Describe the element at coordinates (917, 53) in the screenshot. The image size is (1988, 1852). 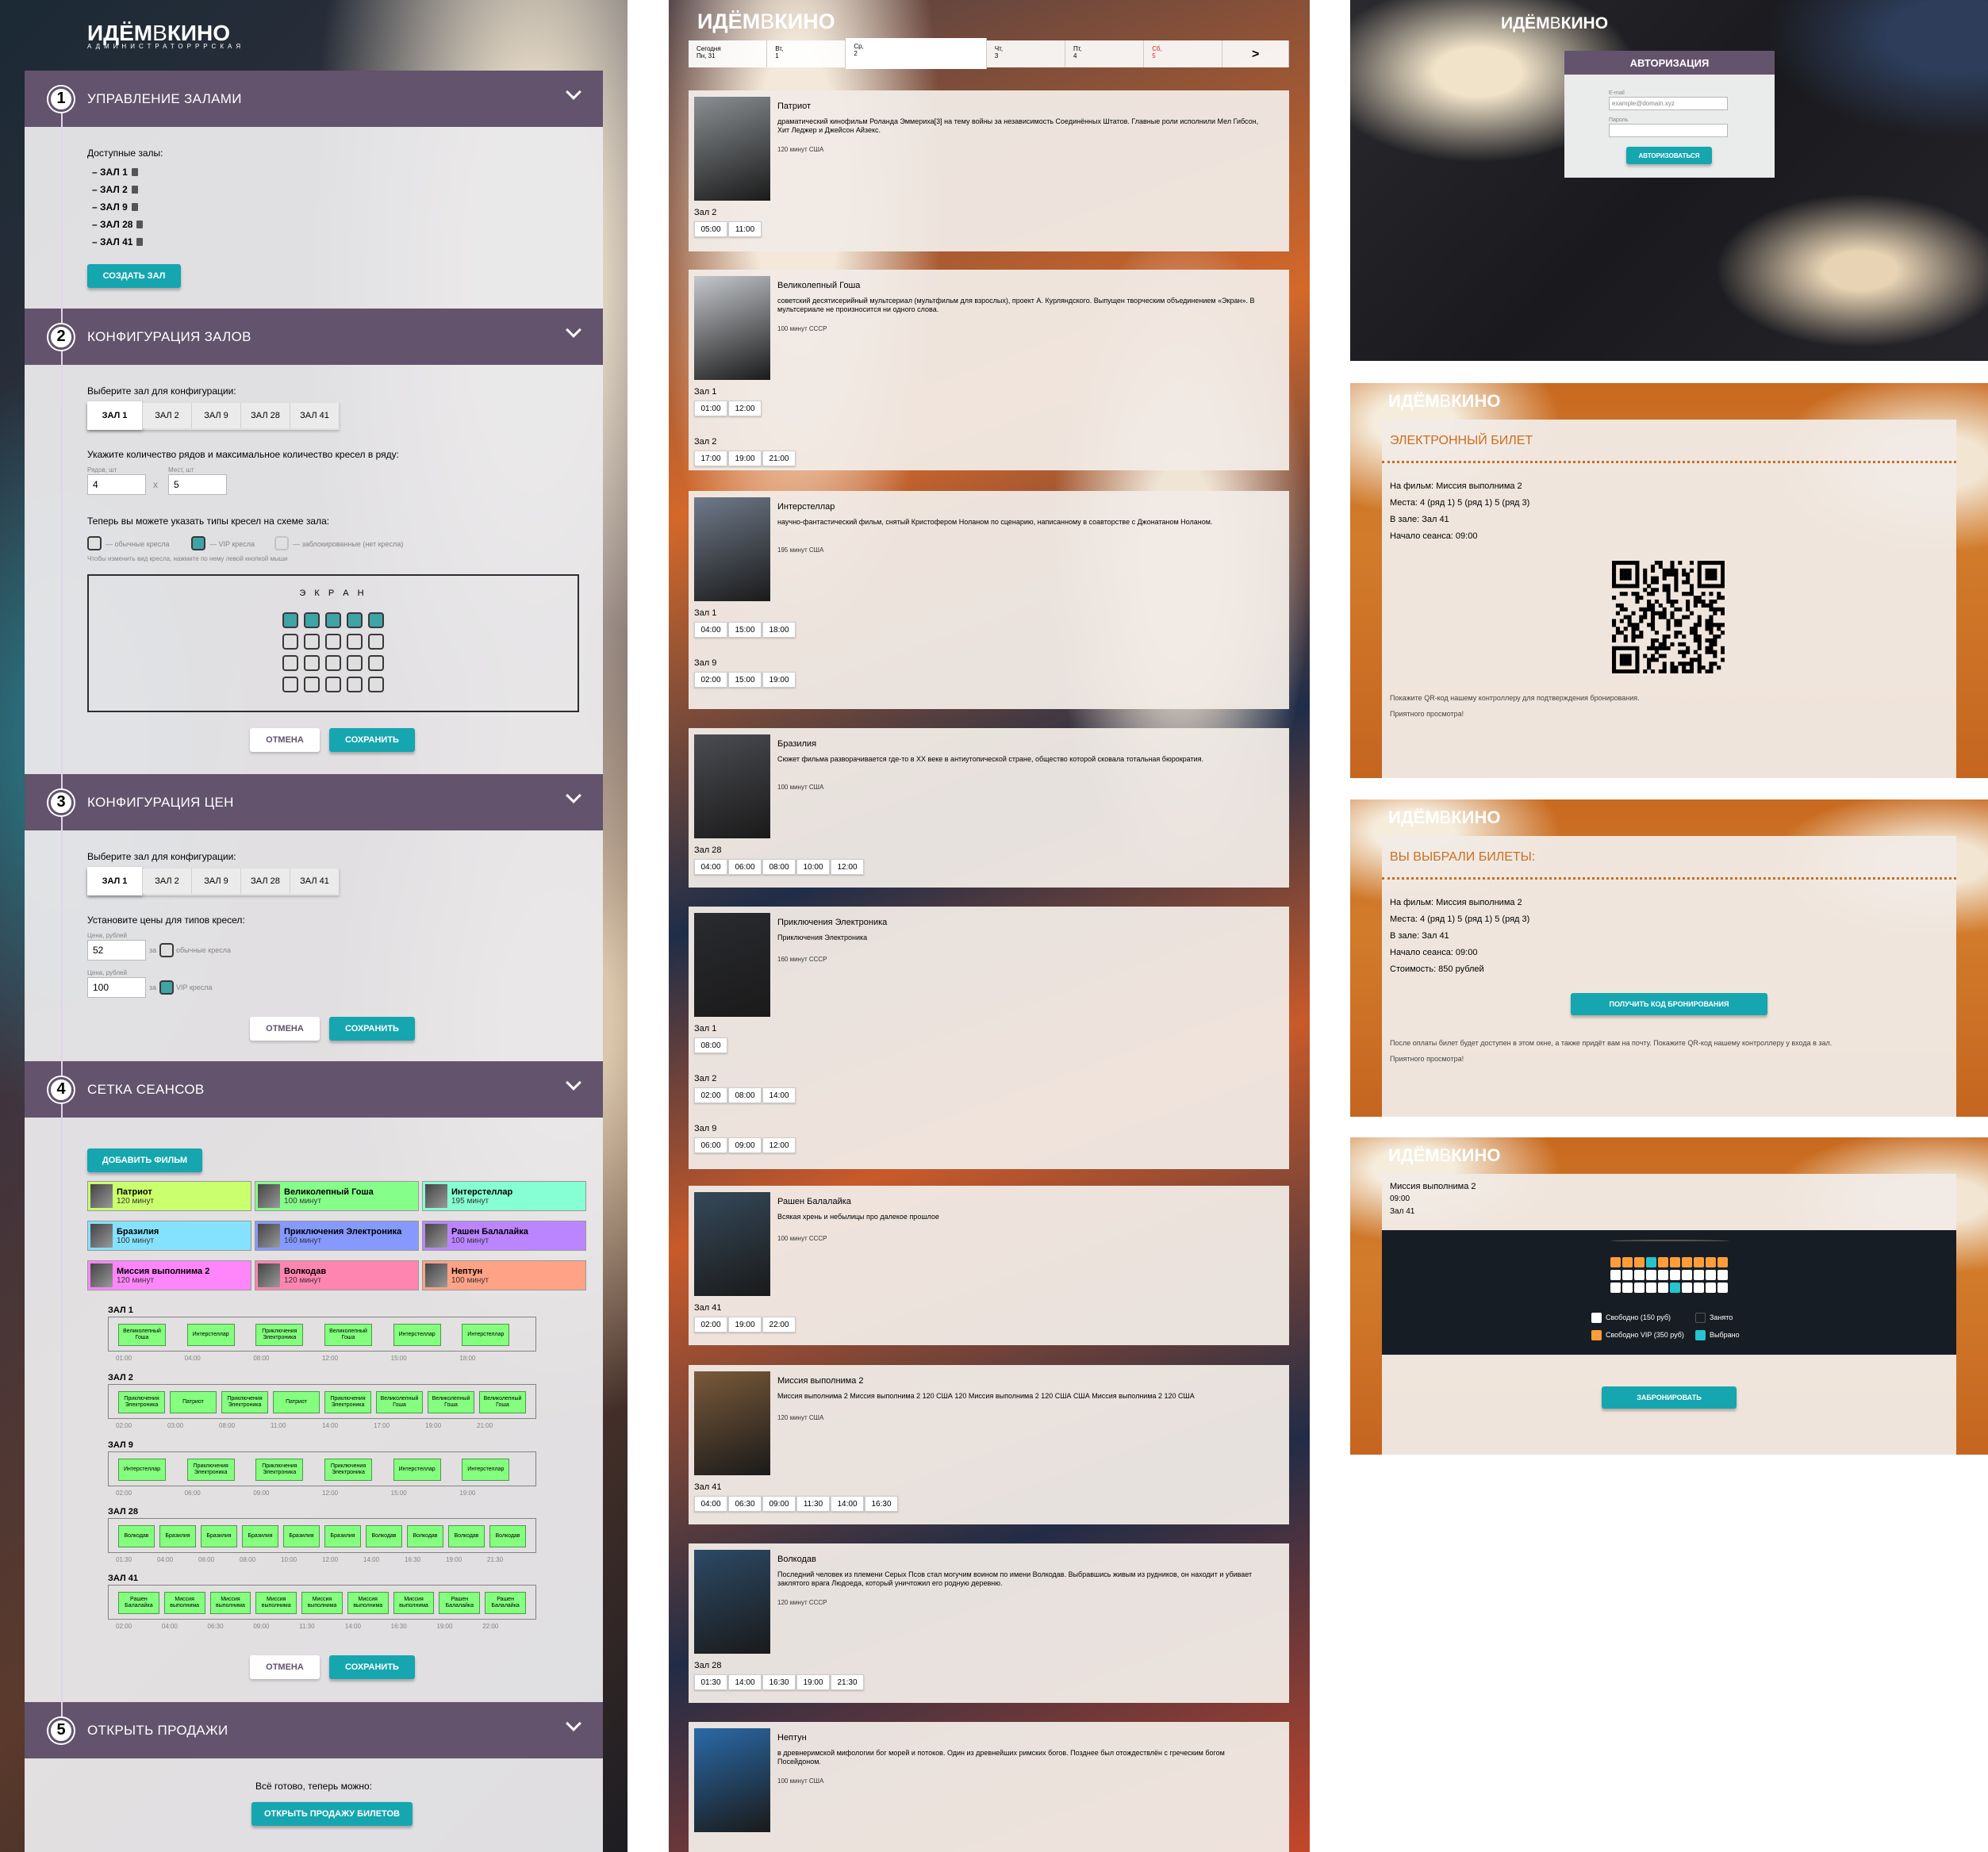
I see `day-tab-chosen: Ср, 2` at that location.